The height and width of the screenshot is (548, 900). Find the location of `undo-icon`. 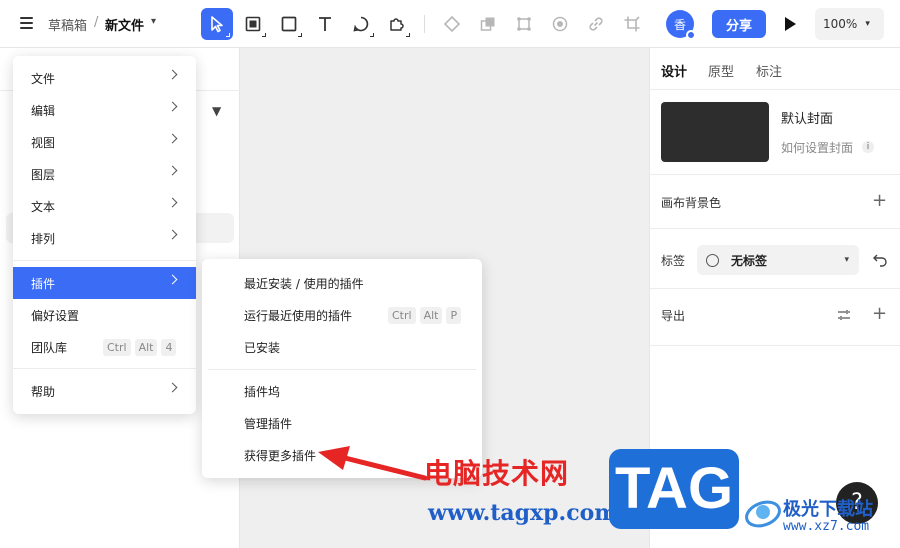

undo-icon is located at coordinates (880, 260).